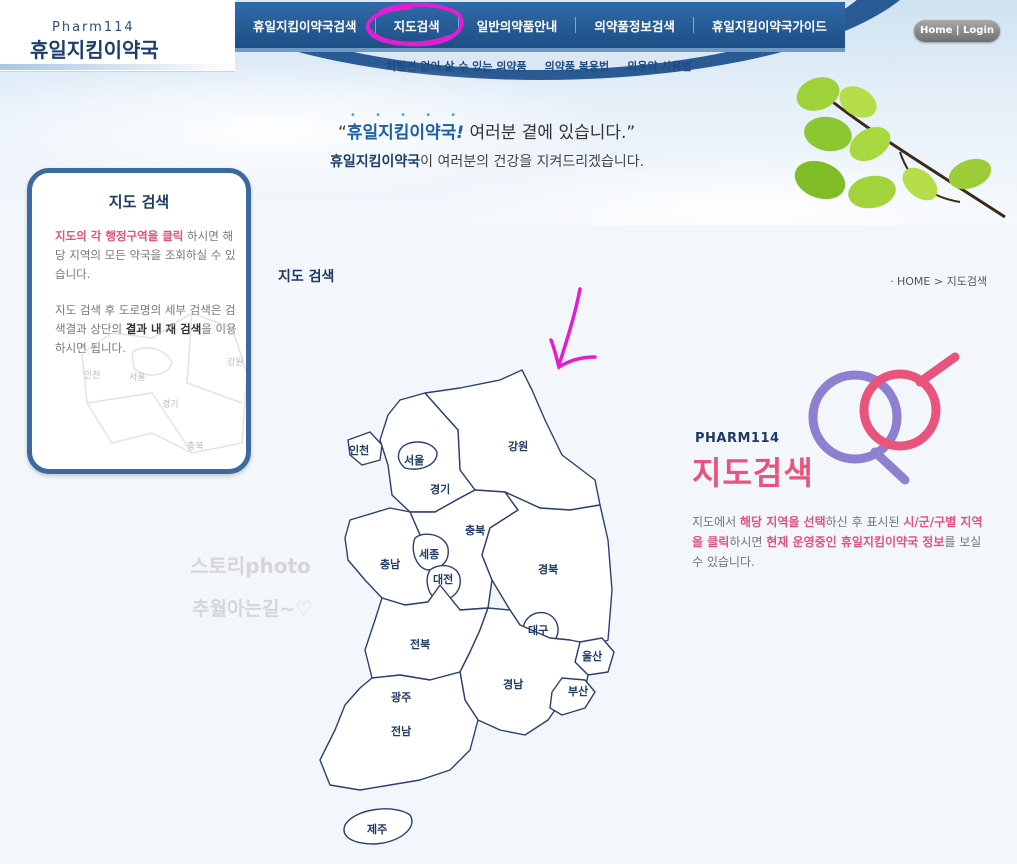 This screenshot has width=1017, height=864. Describe the element at coordinates (737, 438) in the screenshot. I see `brand-label: PHARM114` at that location.